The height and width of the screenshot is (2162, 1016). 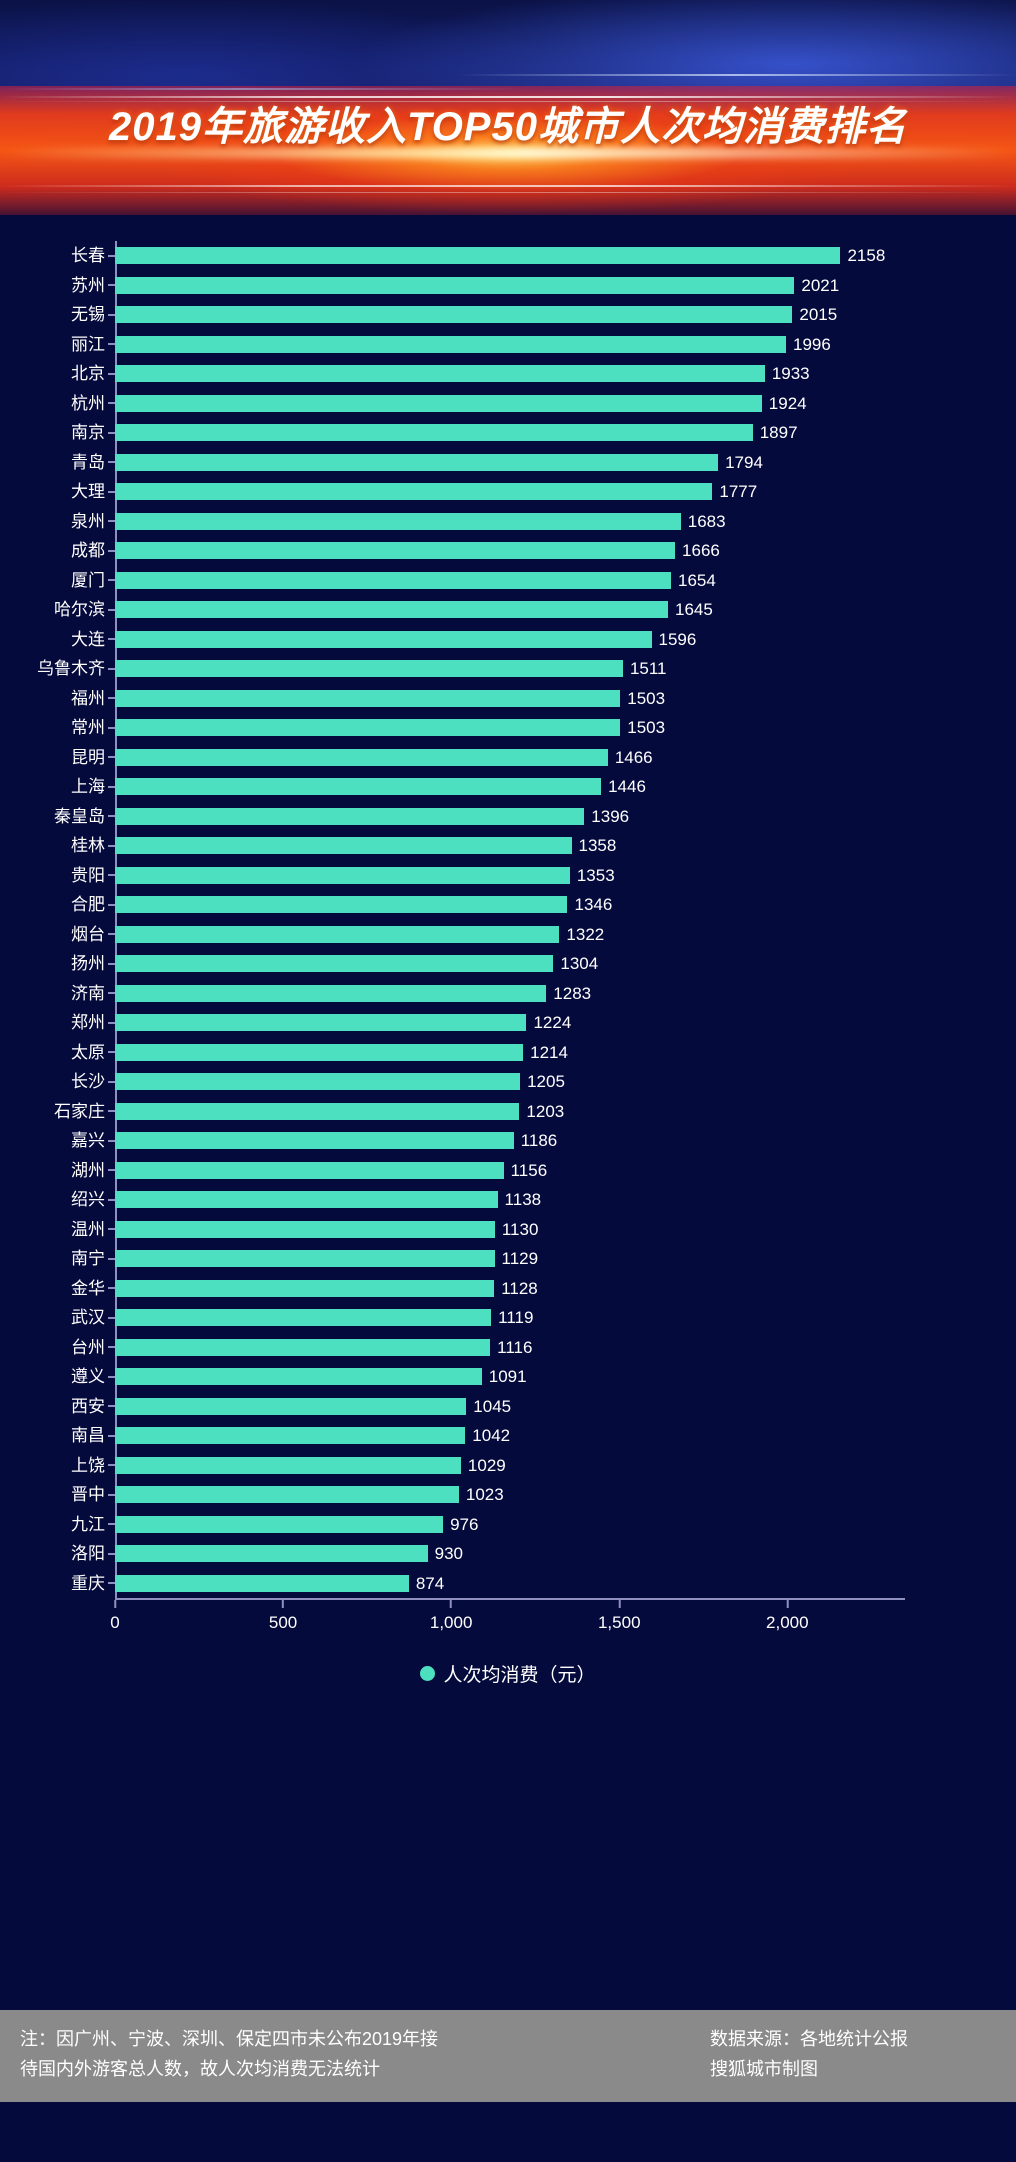 What do you see at coordinates (488, 1584) in the screenshot?
I see `bar-row: 重庆 874` at bounding box center [488, 1584].